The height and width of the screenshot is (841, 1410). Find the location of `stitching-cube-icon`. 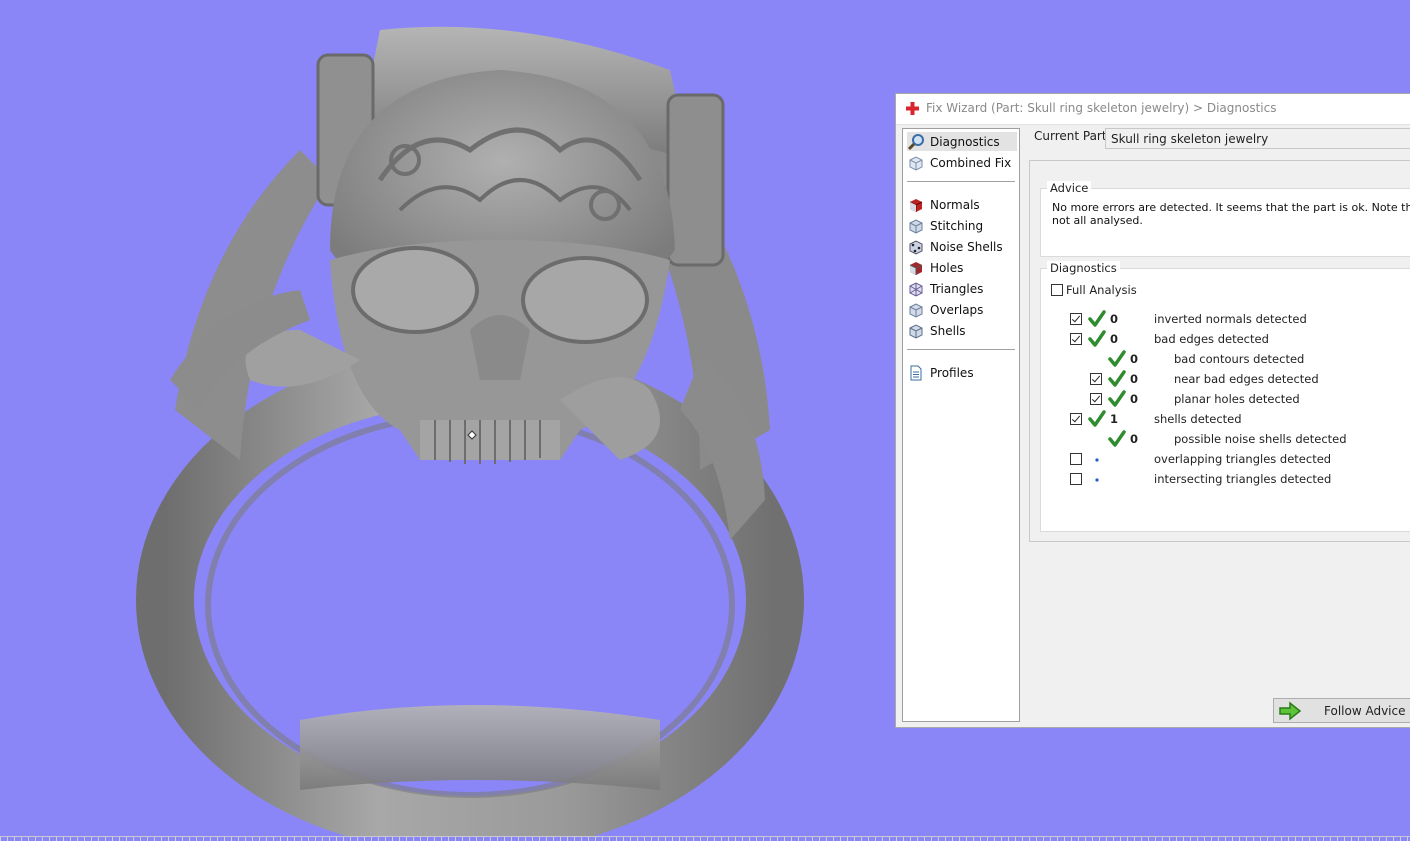

stitching-cube-icon is located at coordinates (916, 226).